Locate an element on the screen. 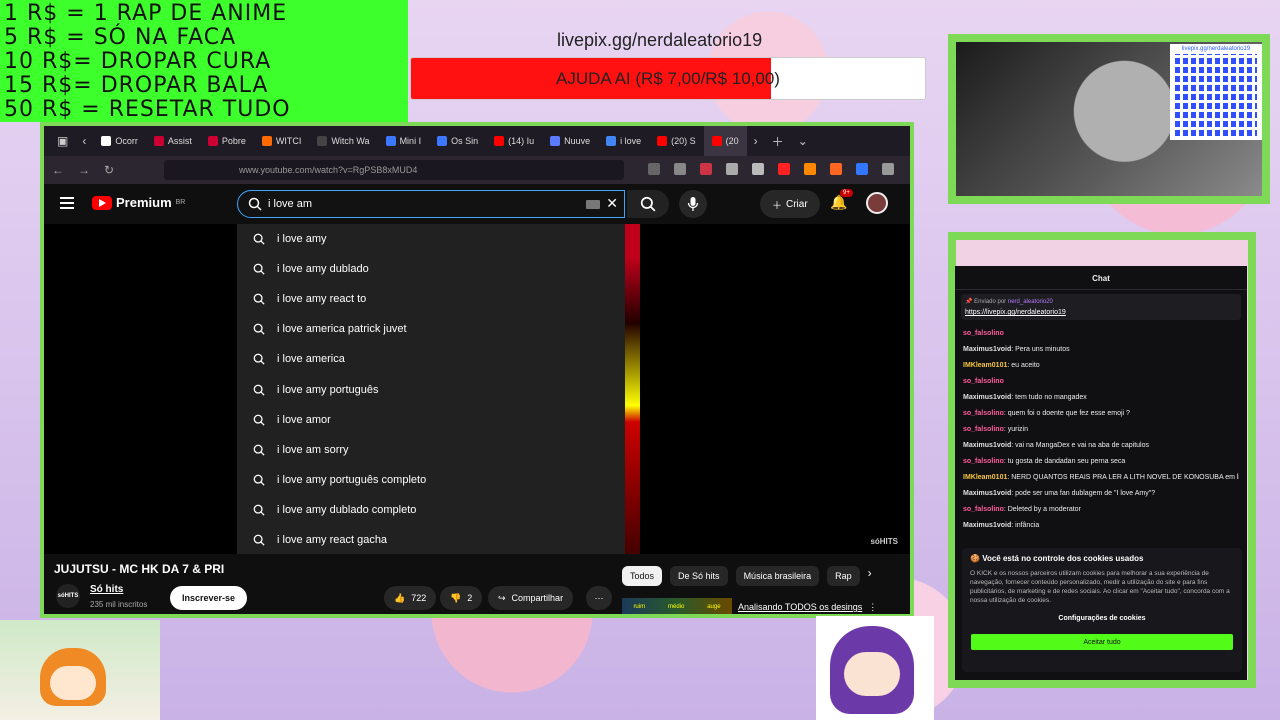  share-button: ↪ Compartilhar is located at coordinates (531, 598).